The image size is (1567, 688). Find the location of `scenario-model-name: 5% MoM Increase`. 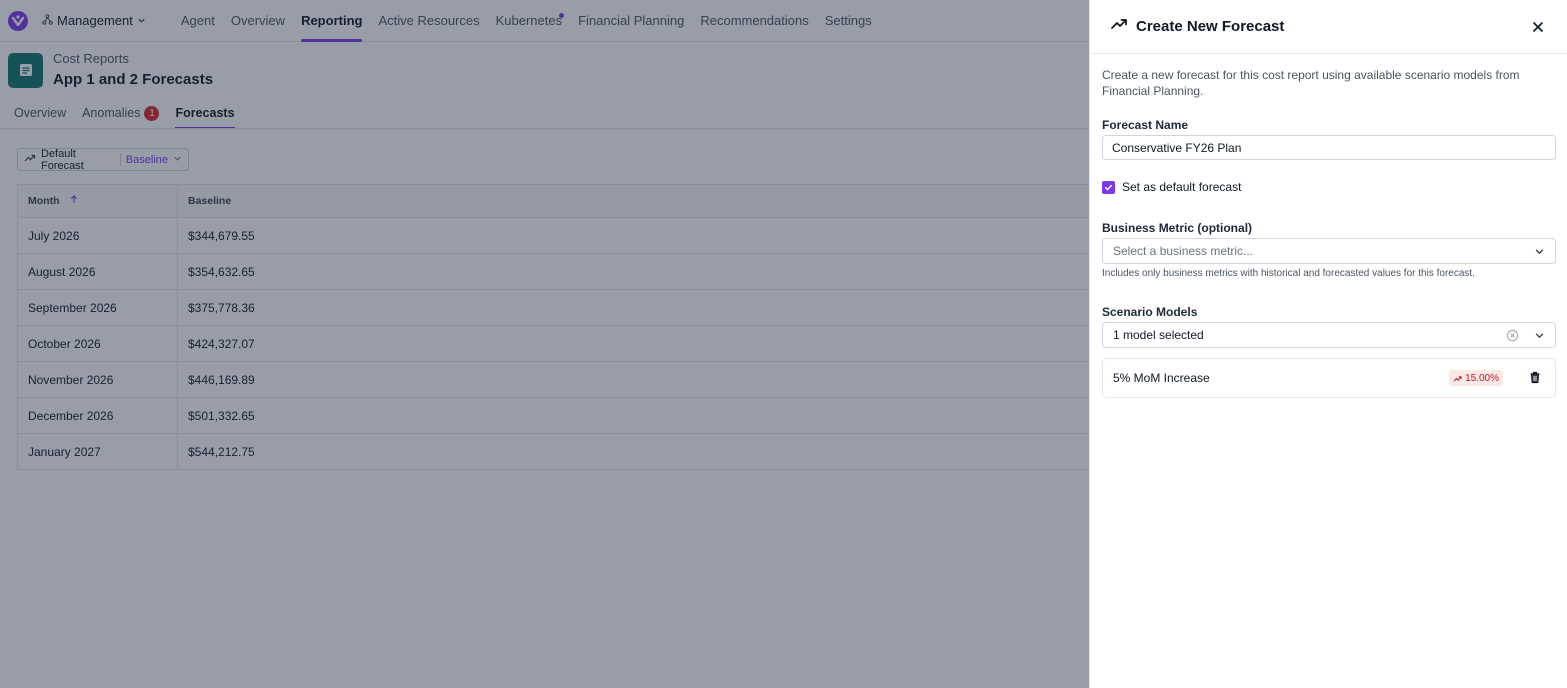

scenario-model-name: 5% MoM Increase is located at coordinates (1161, 378).